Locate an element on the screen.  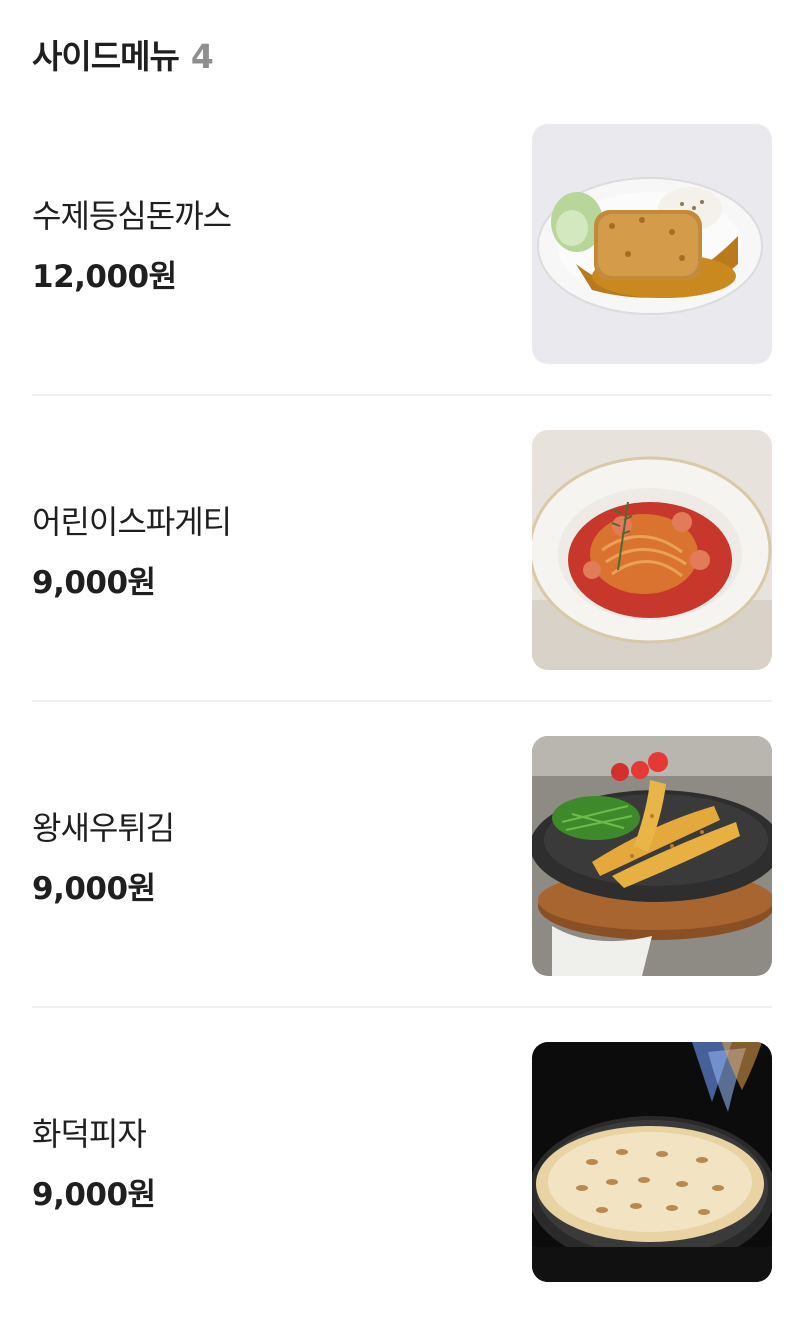
section-title: 사이드메뉴 is located at coordinates (106, 56).